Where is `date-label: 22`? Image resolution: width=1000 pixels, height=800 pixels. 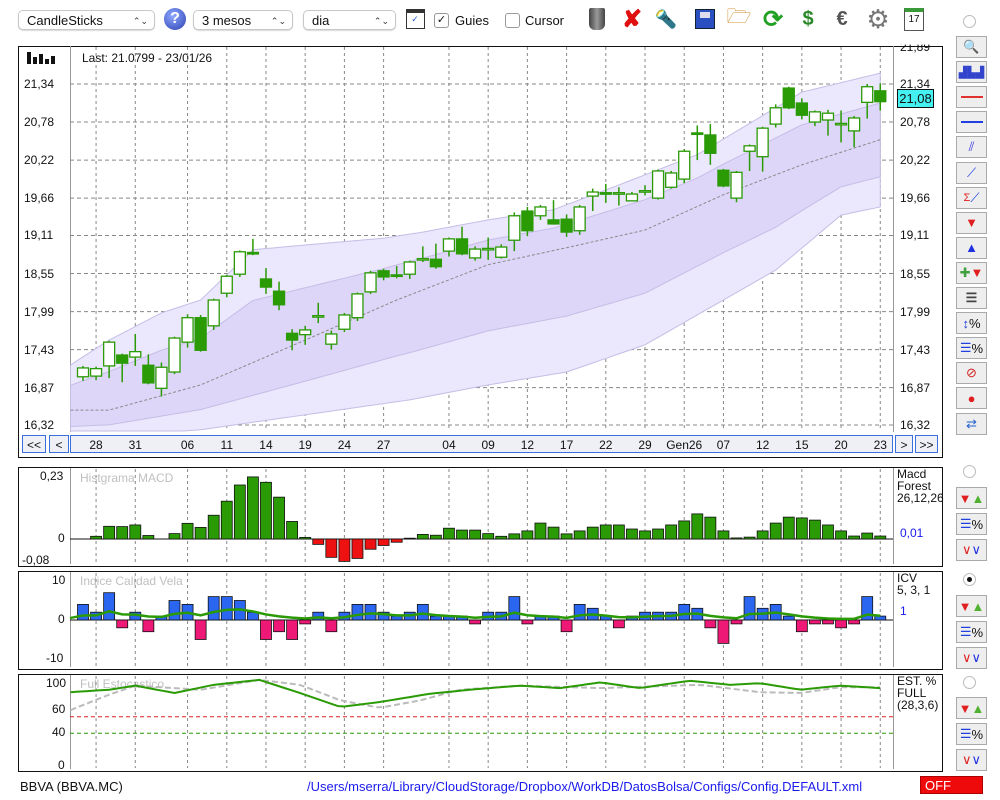 date-label: 22 is located at coordinates (606, 445).